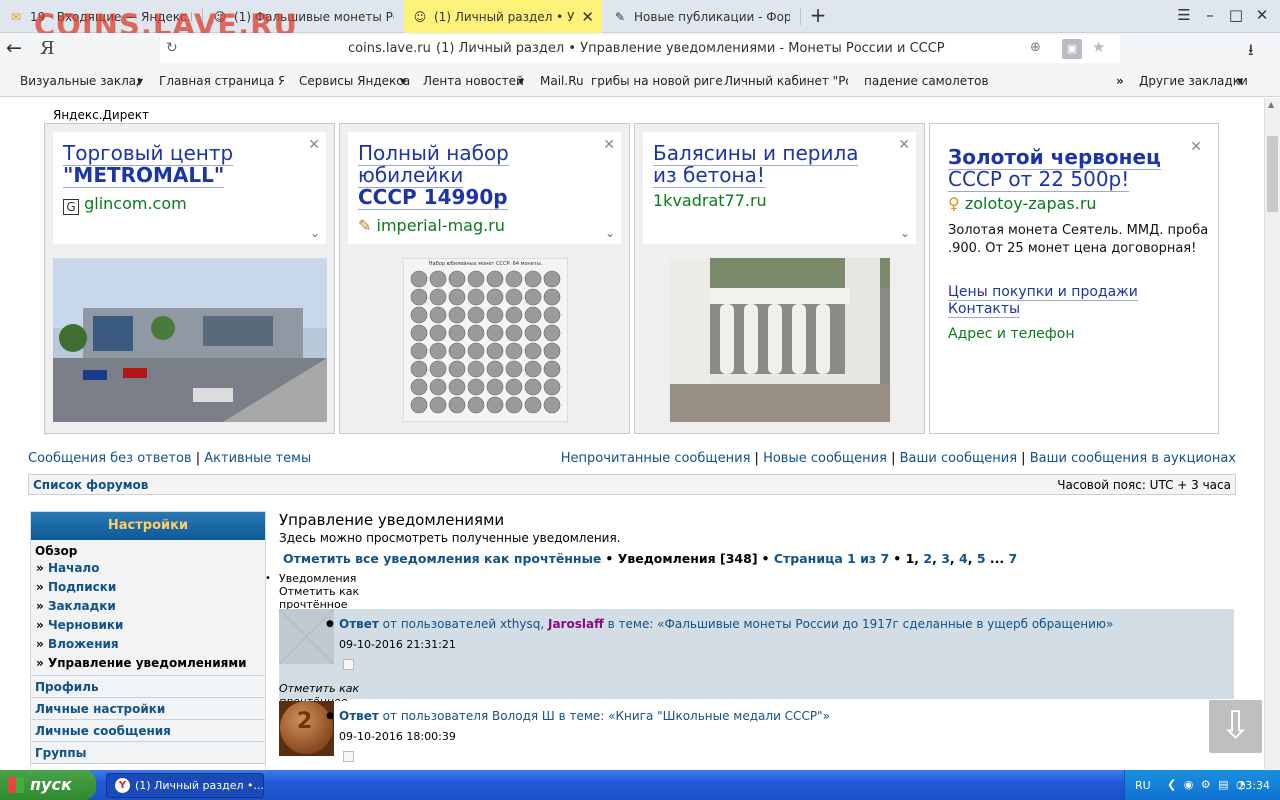  What do you see at coordinates (1272, 433) in the screenshot?
I see `page-scrollbar: ▲` at bounding box center [1272, 433].